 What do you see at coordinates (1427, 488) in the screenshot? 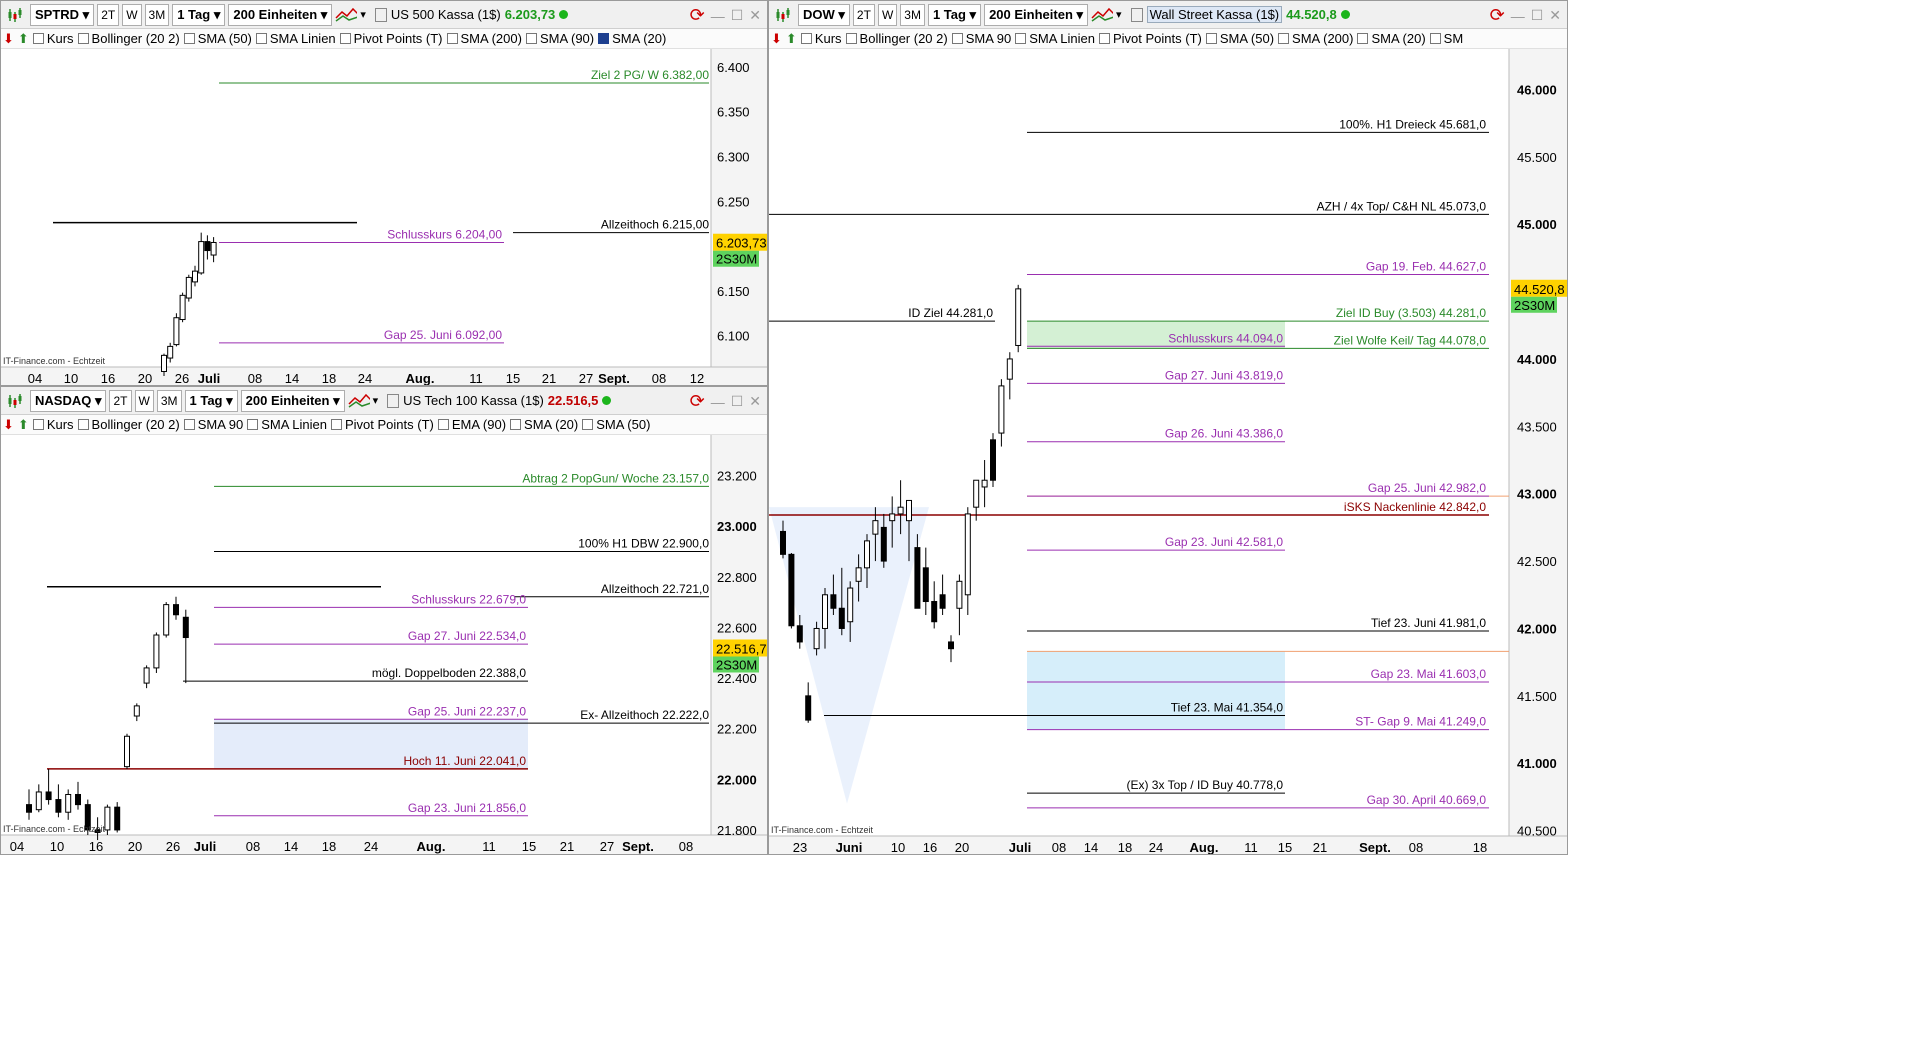
I see `level-label: Gap 25. Juni 42.982,0` at bounding box center [1427, 488].